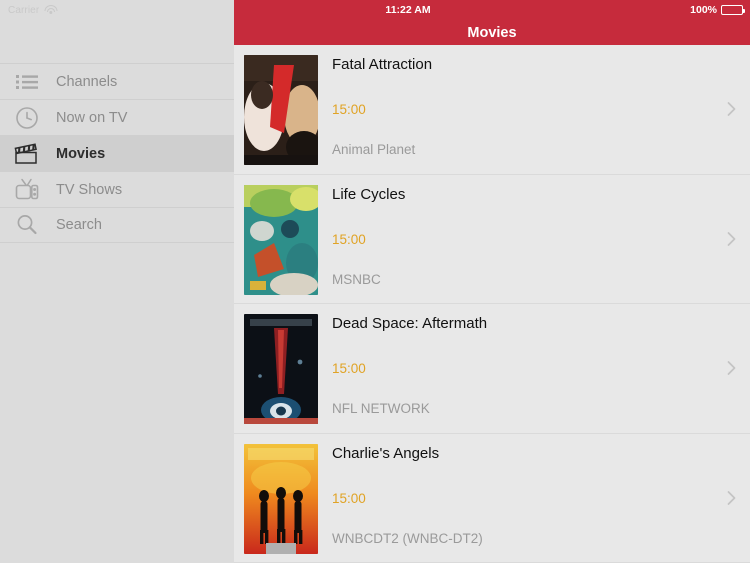 The image size is (750, 563). I want to click on clock-icon, so click(27, 118).